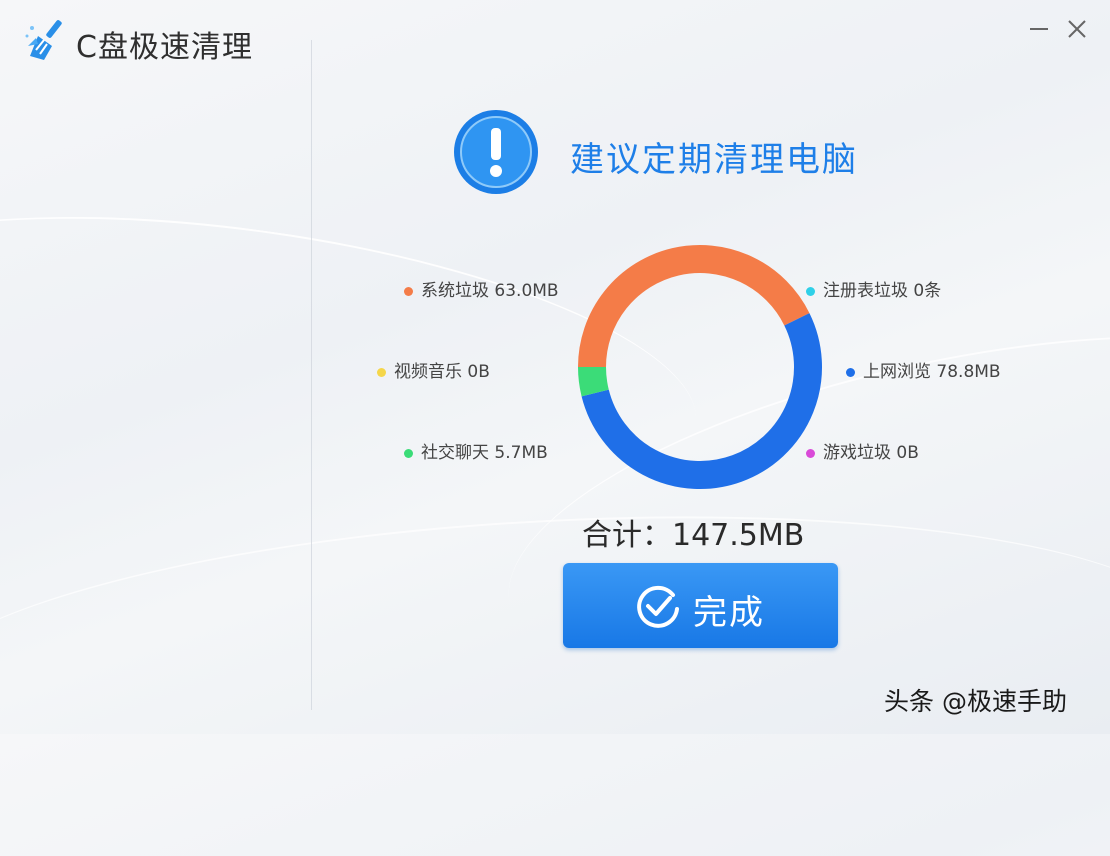 The height and width of the screenshot is (856, 1110). What do you see at coordinates (714, 160) in the screenshot?
I see `headline-text: 建议定期清理电脑` at bounding box center [714, 160].